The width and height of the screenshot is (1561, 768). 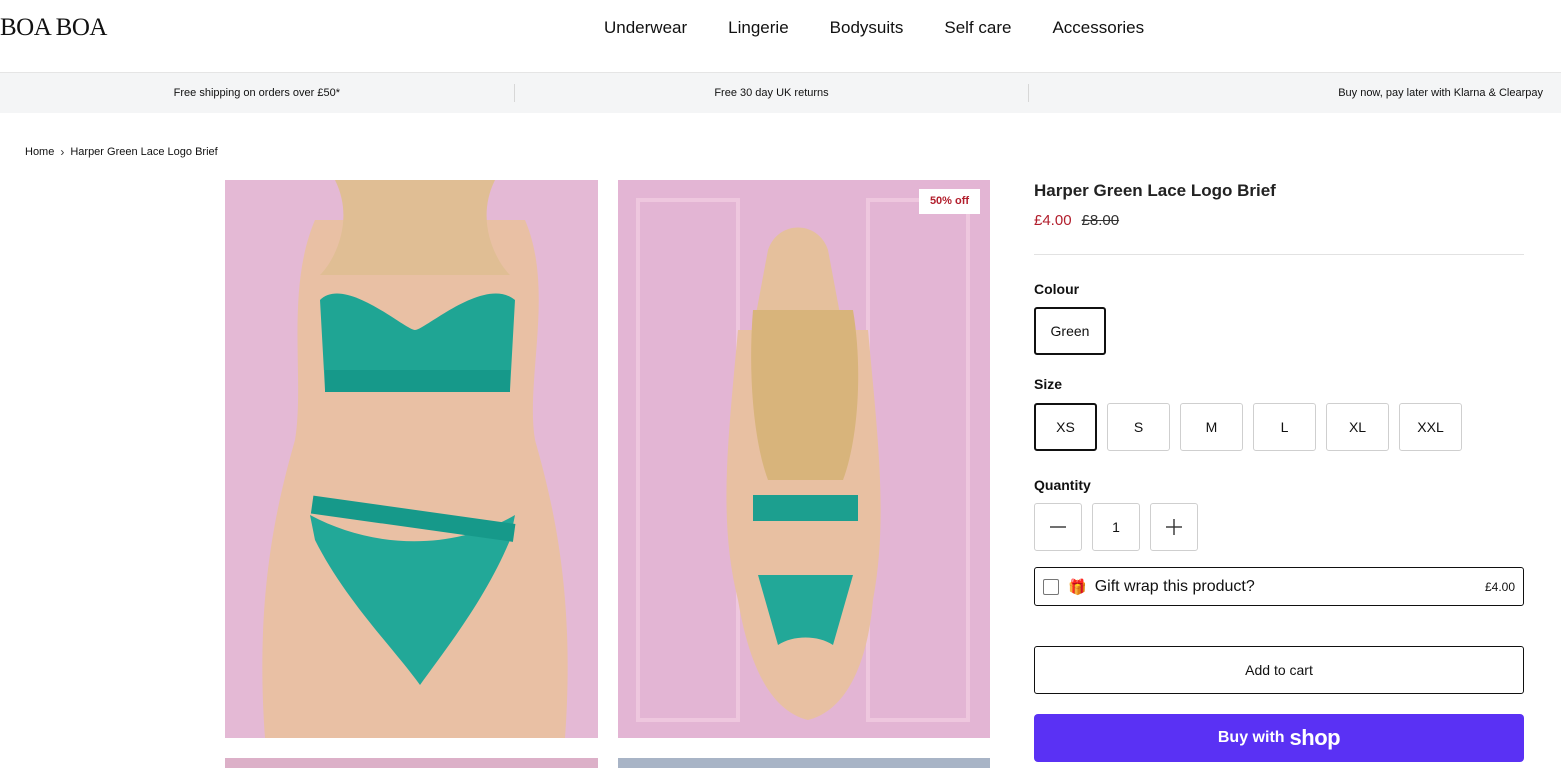 I want to click on original-price: £8.00, so click(x=1100, y=220).